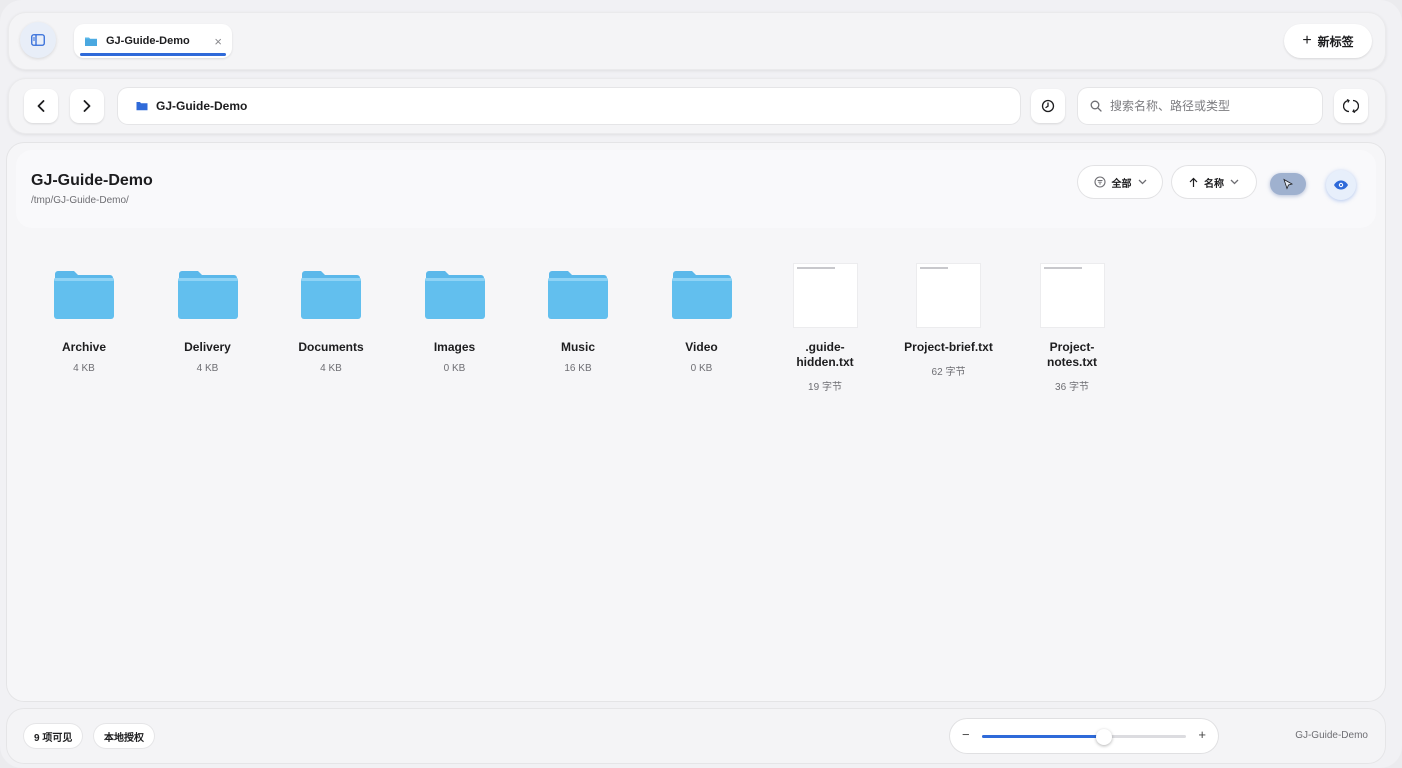  I want to click on chevron-left-icon, so click(41, 106).